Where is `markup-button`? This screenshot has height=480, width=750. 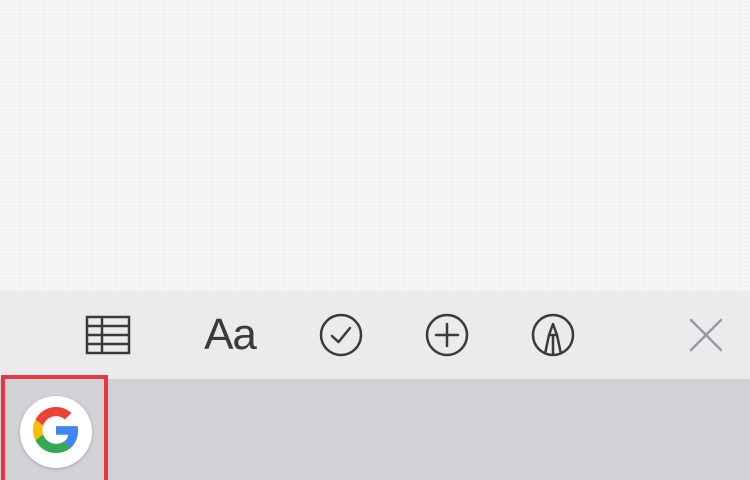 markup-button is located at coordinates (553, 335).